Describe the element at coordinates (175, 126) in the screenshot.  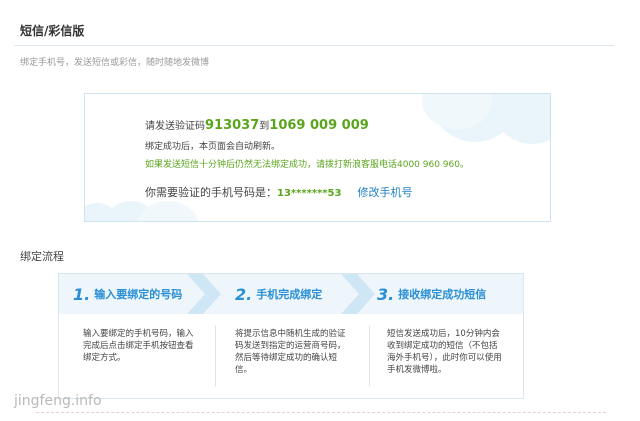
I see `send-code-prefix: 请发送验证码` at that location.